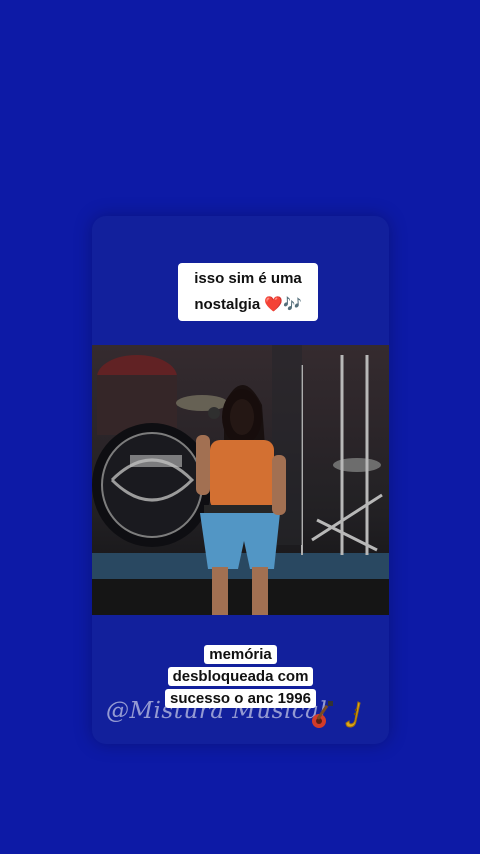 This screenshot has height=854, width=480. What do you see at coordinates (339, 715) in the screenshot?
I see `emoji-icons` at bounding box center [339, 715].